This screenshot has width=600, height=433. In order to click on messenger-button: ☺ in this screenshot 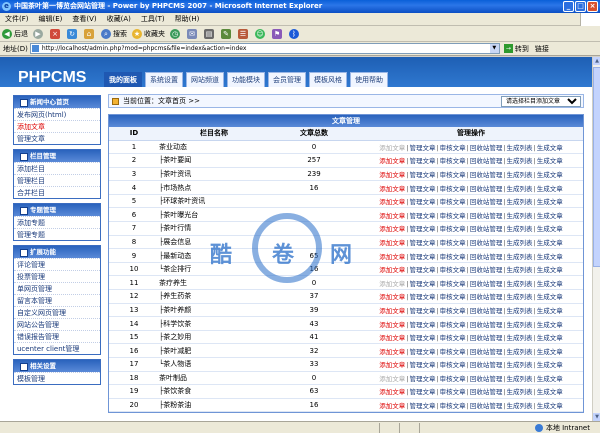, I will do `click(261, 33)`.